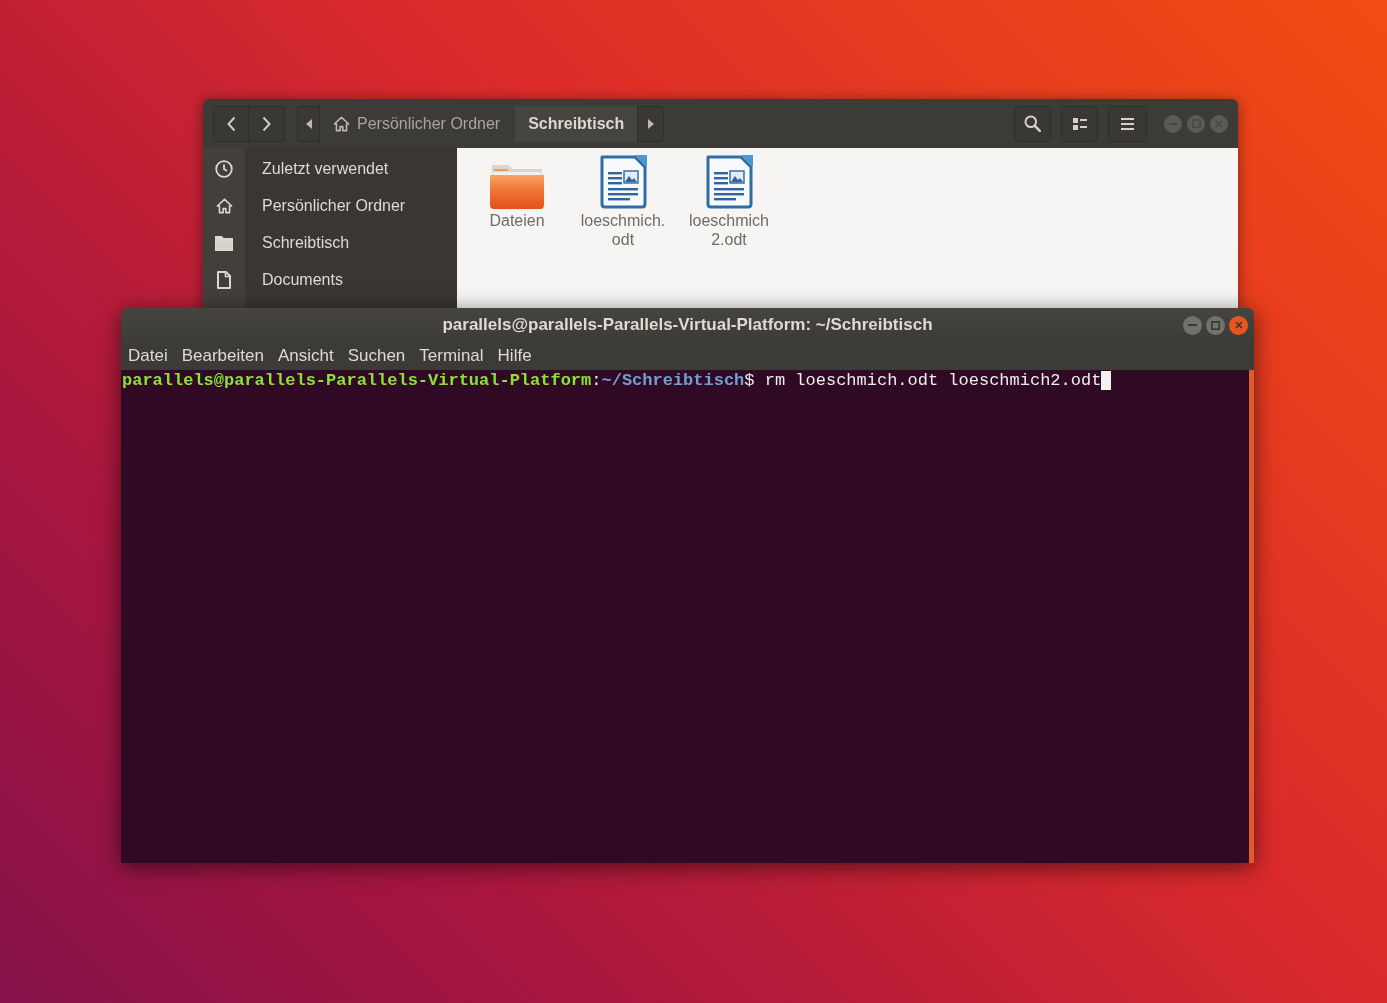 The image size is (1387, 1003). I want to click on list-view-icon, so click(1079, 123).